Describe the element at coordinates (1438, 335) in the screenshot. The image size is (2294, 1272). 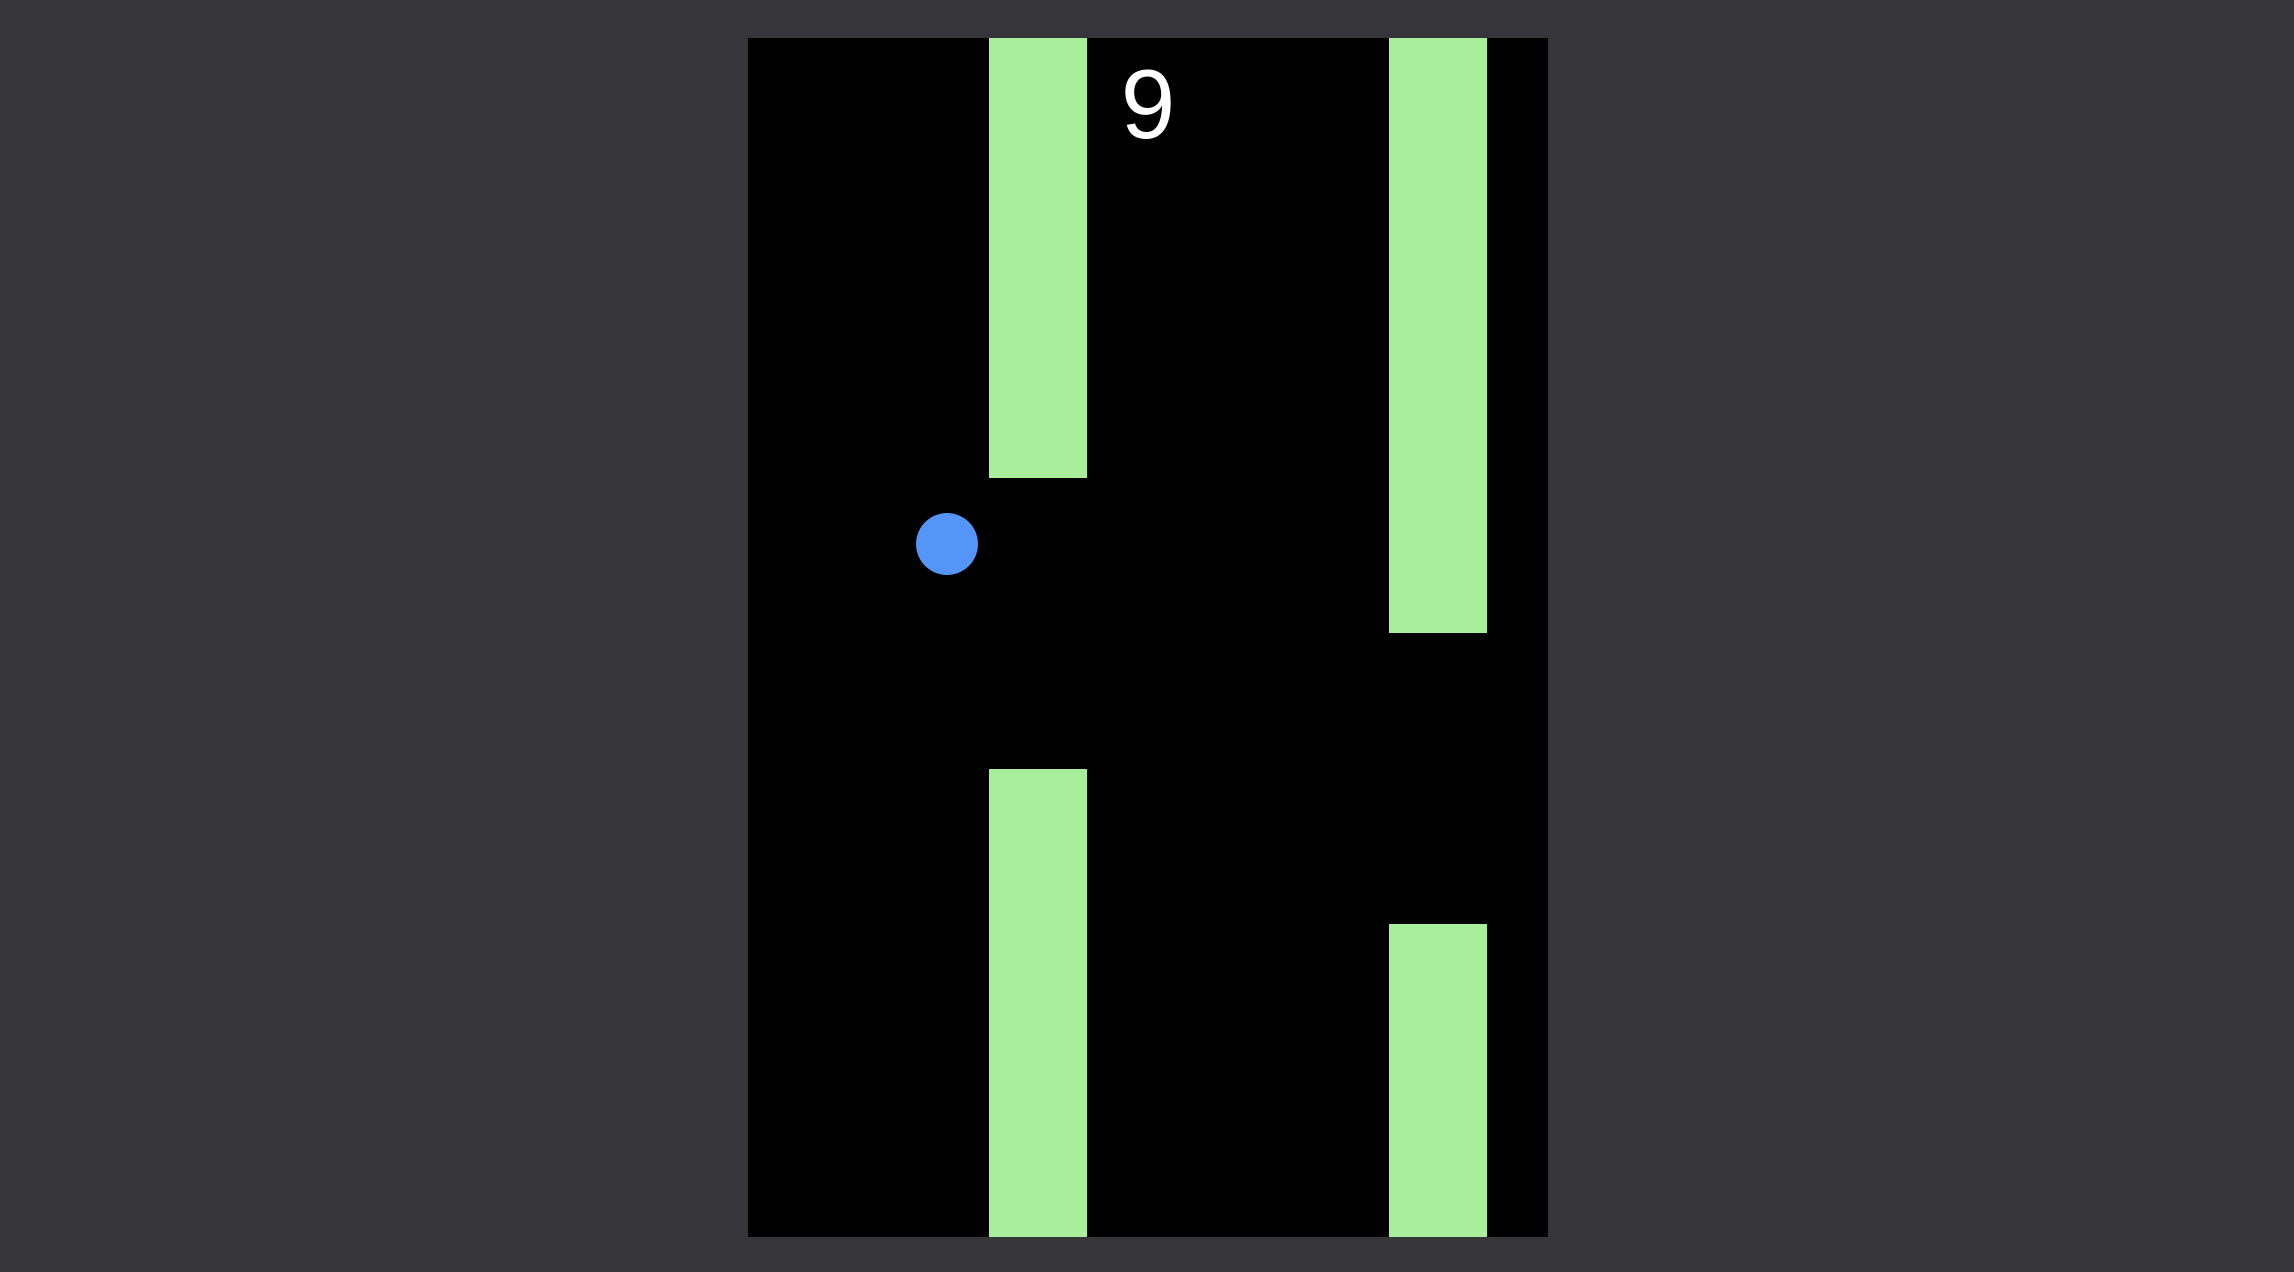
I see `pipe-top` at that location.